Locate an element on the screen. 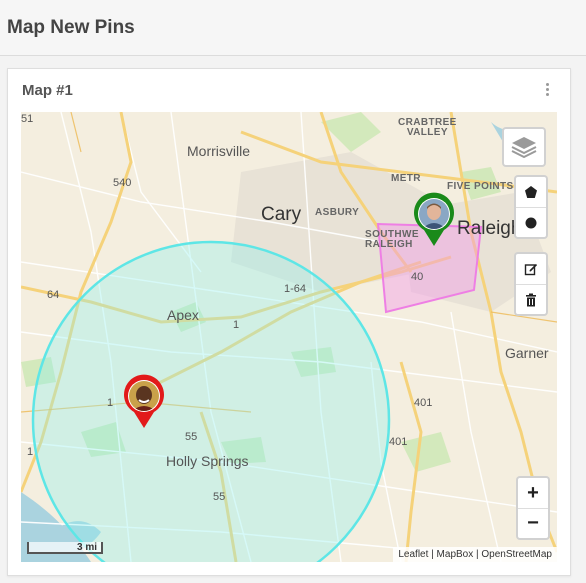 This screenshot has width=586, height=583. map-pin-green is located at coordinates (434, 220).